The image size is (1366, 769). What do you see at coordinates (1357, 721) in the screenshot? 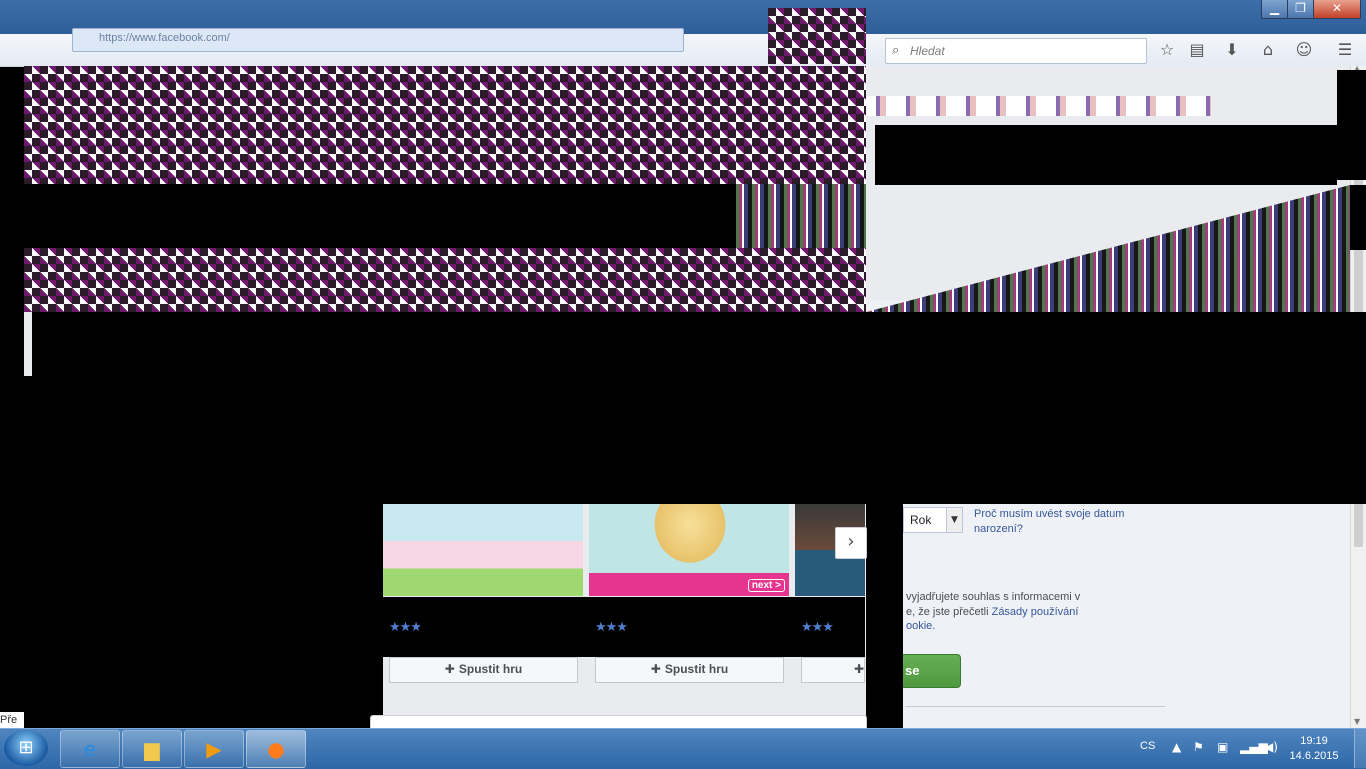
I see `scroll-down-icon: ▼` at bounding box center [1357, 721].